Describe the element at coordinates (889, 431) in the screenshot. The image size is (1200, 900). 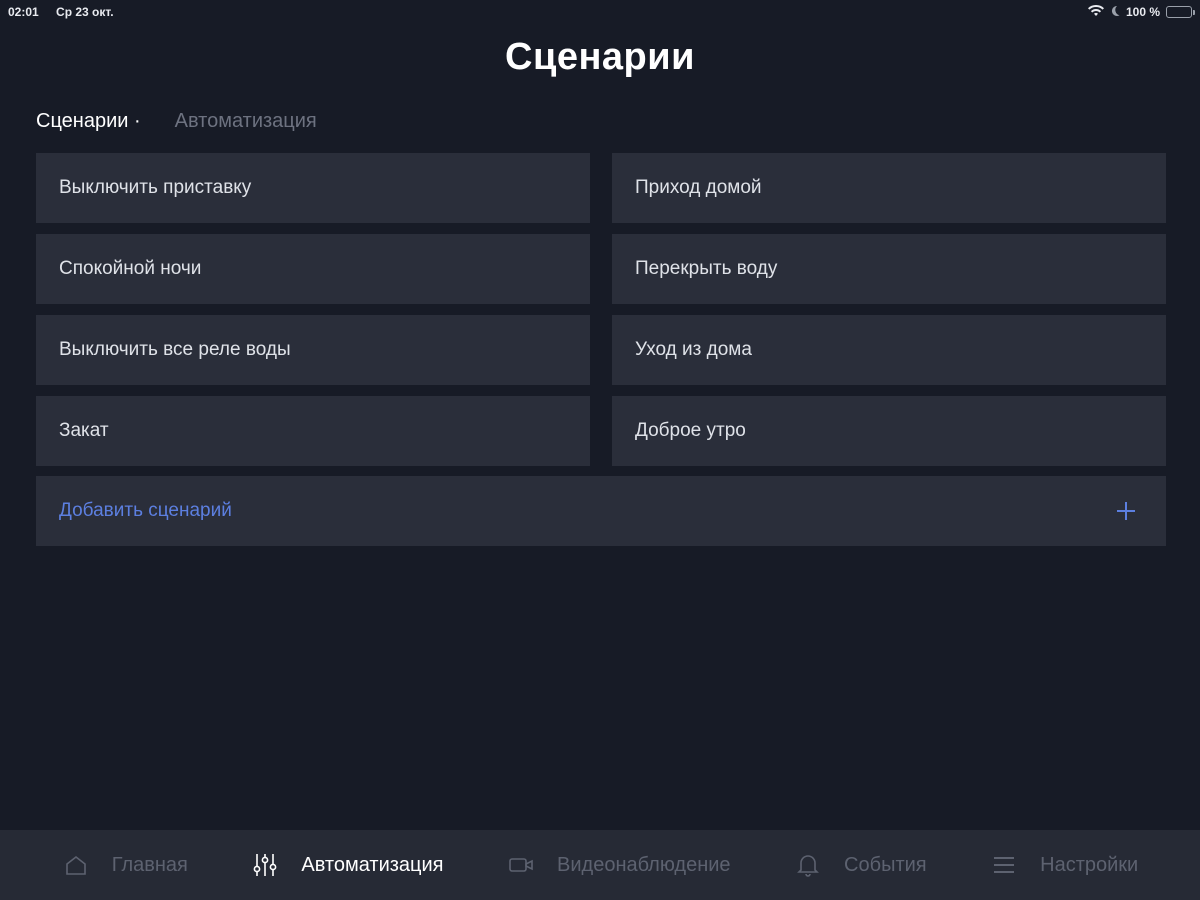
I see `scenario-card: Доброе утро` at that location.